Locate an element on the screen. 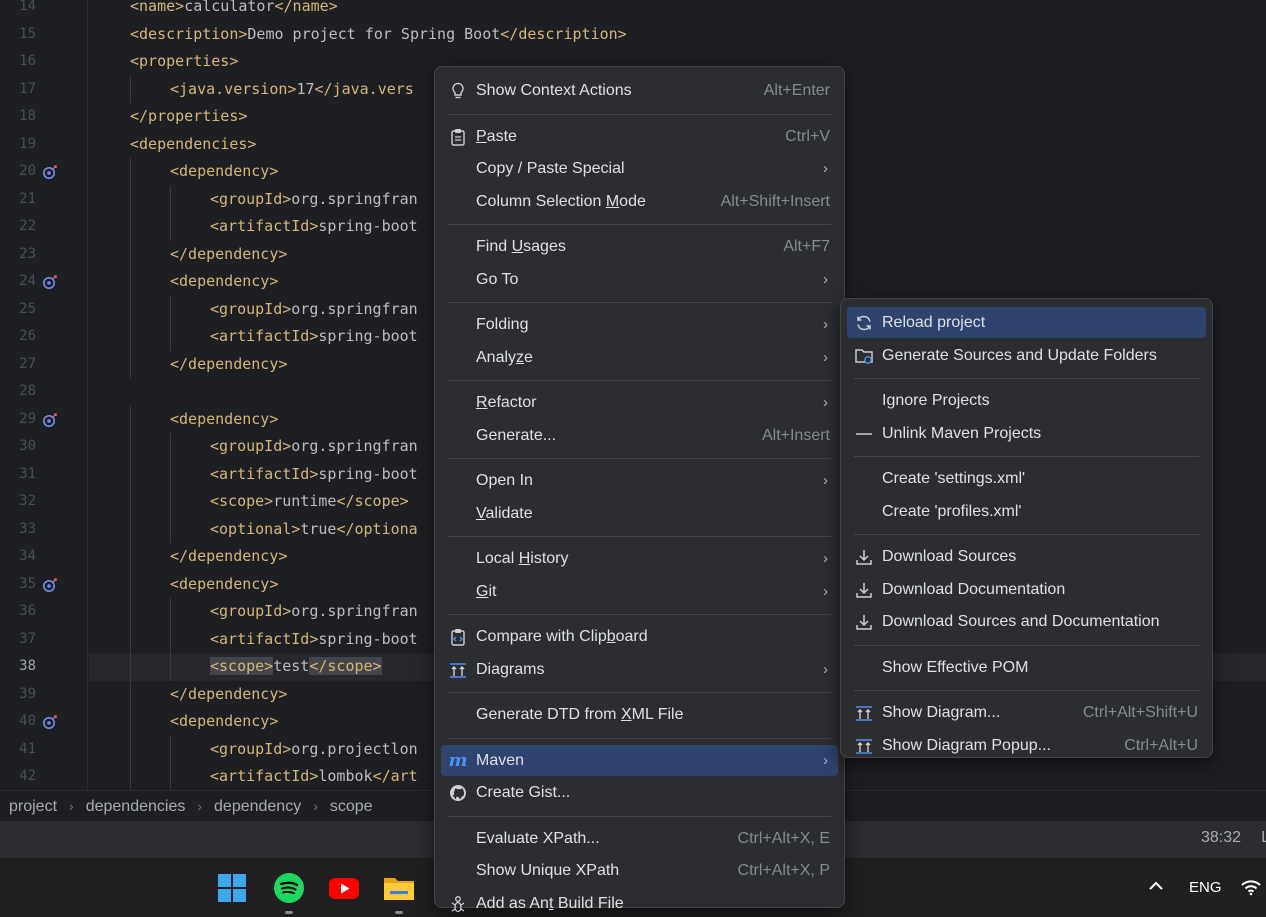 The width and height of the screenshot is (1266, 917). code-text: <dependency> is located at coordinates (224, 585).